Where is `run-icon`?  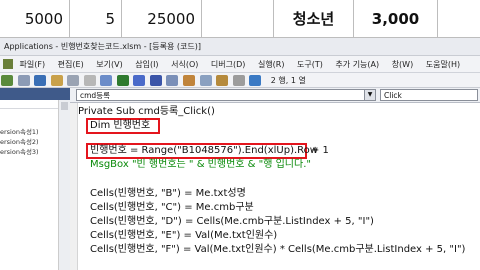
run-icon is located at coordinates (122, 80).